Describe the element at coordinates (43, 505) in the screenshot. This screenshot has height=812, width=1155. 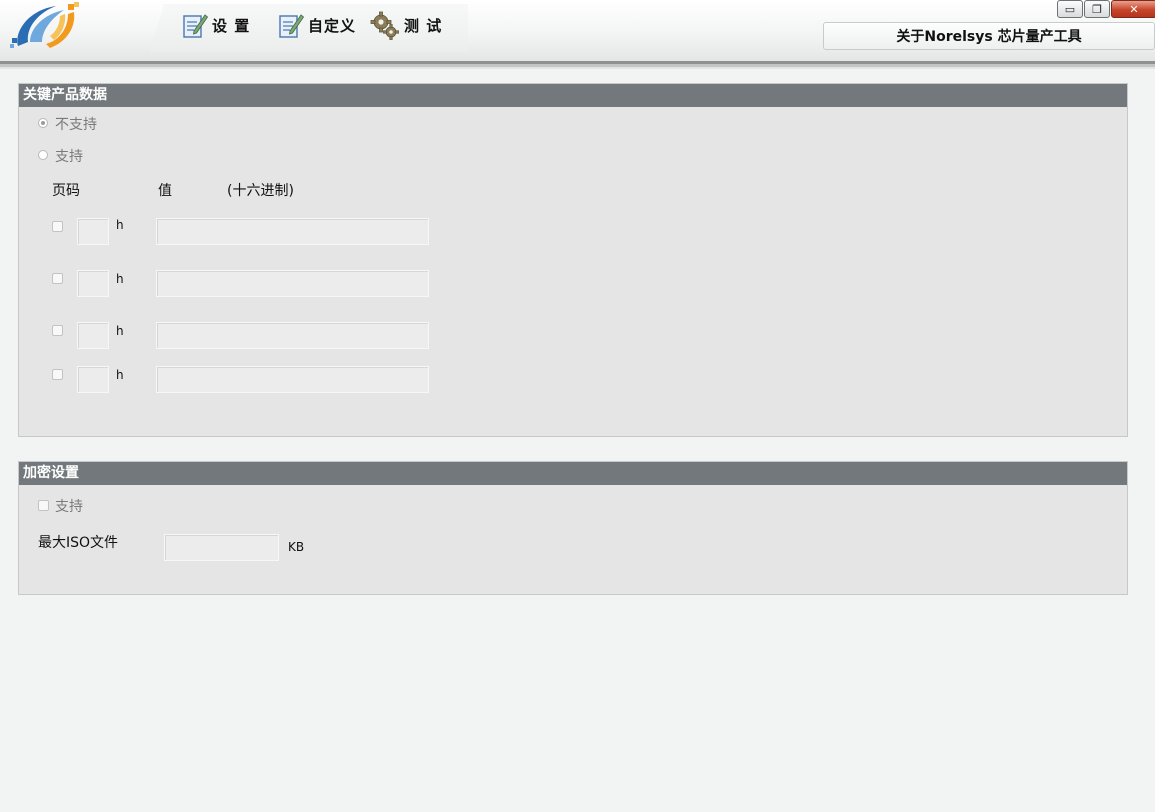
I see `encrypt-support-checkbox` at that location.